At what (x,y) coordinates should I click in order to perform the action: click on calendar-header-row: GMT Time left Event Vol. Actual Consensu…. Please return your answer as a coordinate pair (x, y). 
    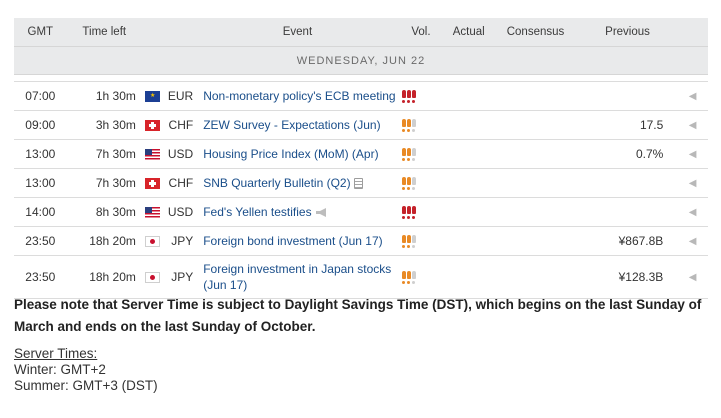
    Looking at the image, I should click on (361, 32).